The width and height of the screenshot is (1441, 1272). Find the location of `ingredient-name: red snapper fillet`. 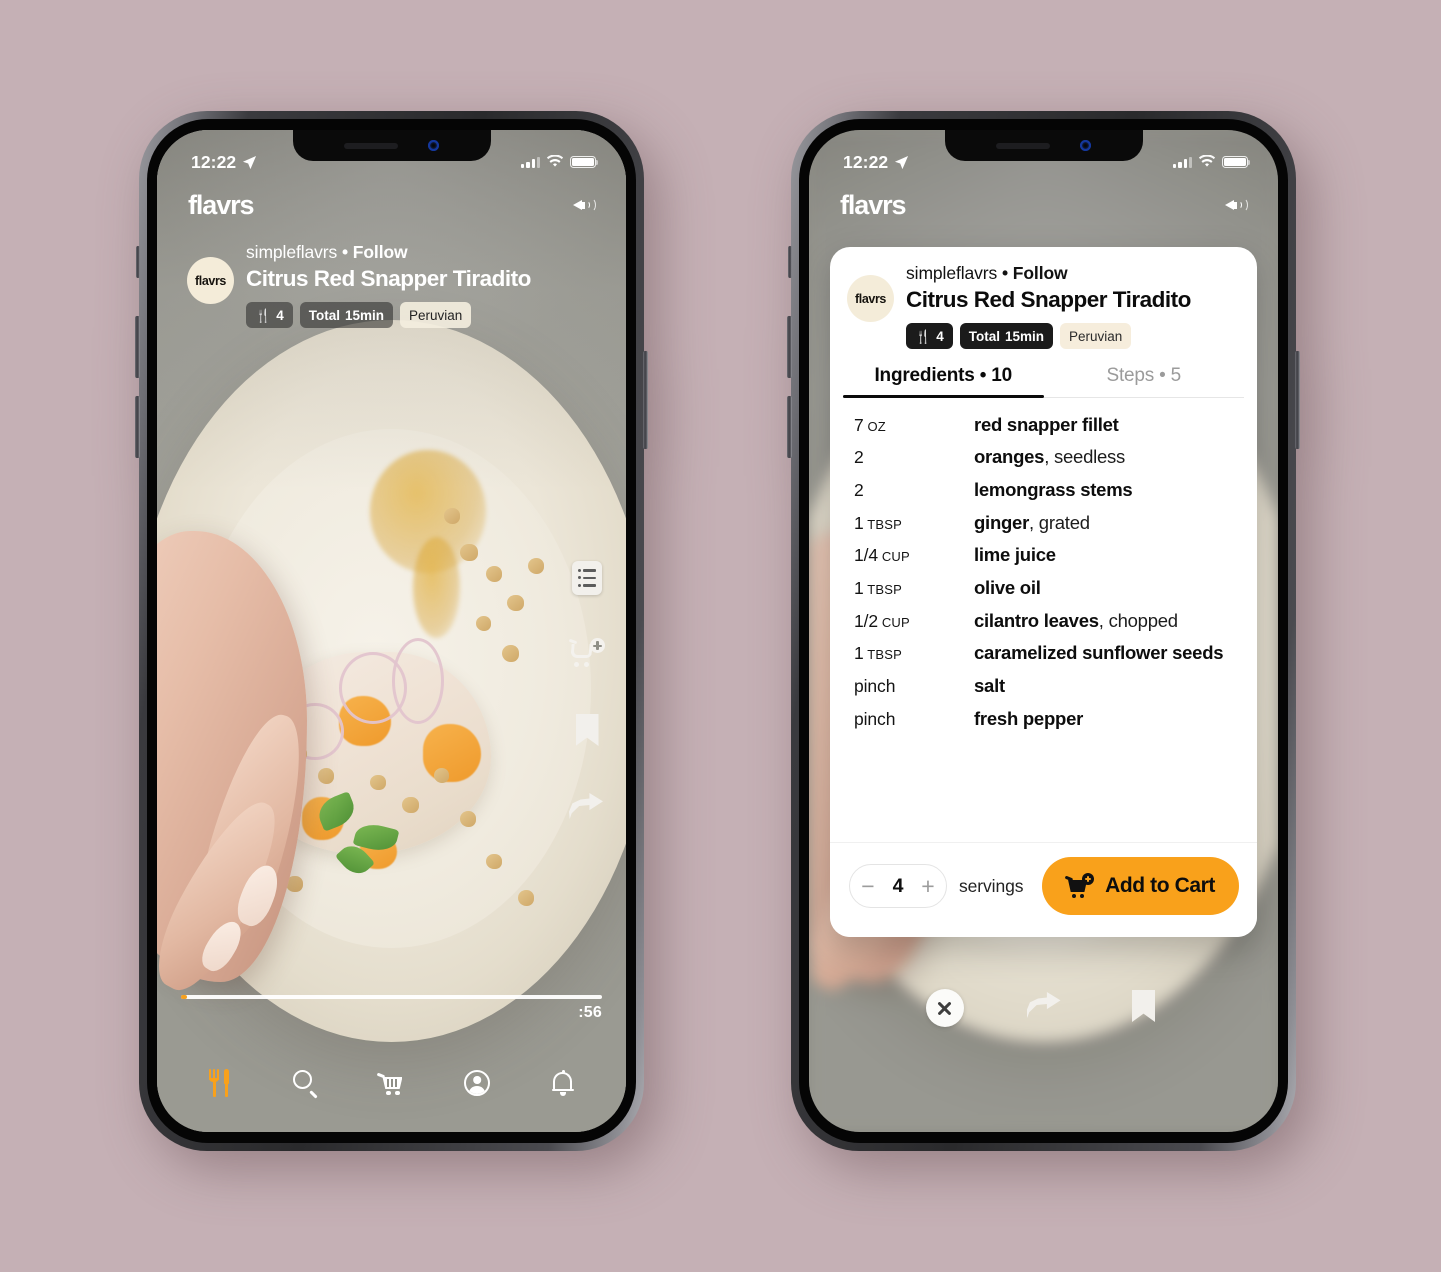

ingredient-name: red snapper fillet is located at coordinates (1106, 425).